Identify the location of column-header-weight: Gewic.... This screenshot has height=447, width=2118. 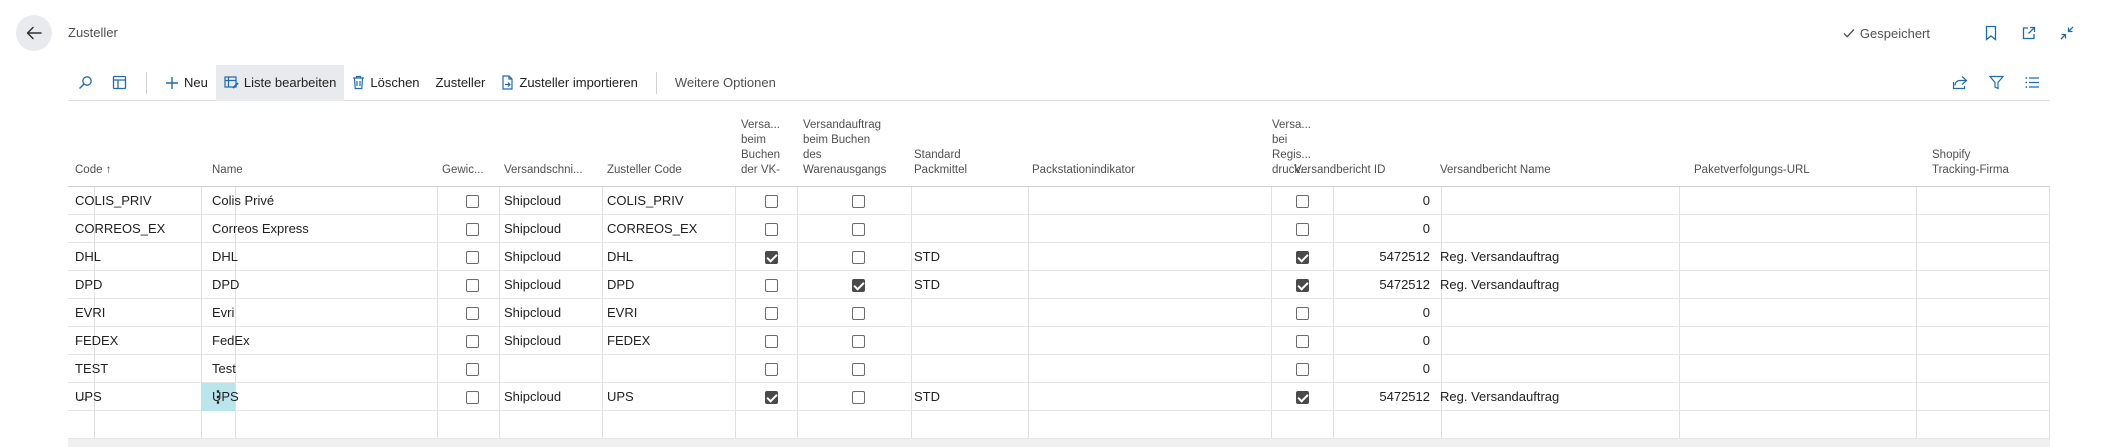
(471, 170).